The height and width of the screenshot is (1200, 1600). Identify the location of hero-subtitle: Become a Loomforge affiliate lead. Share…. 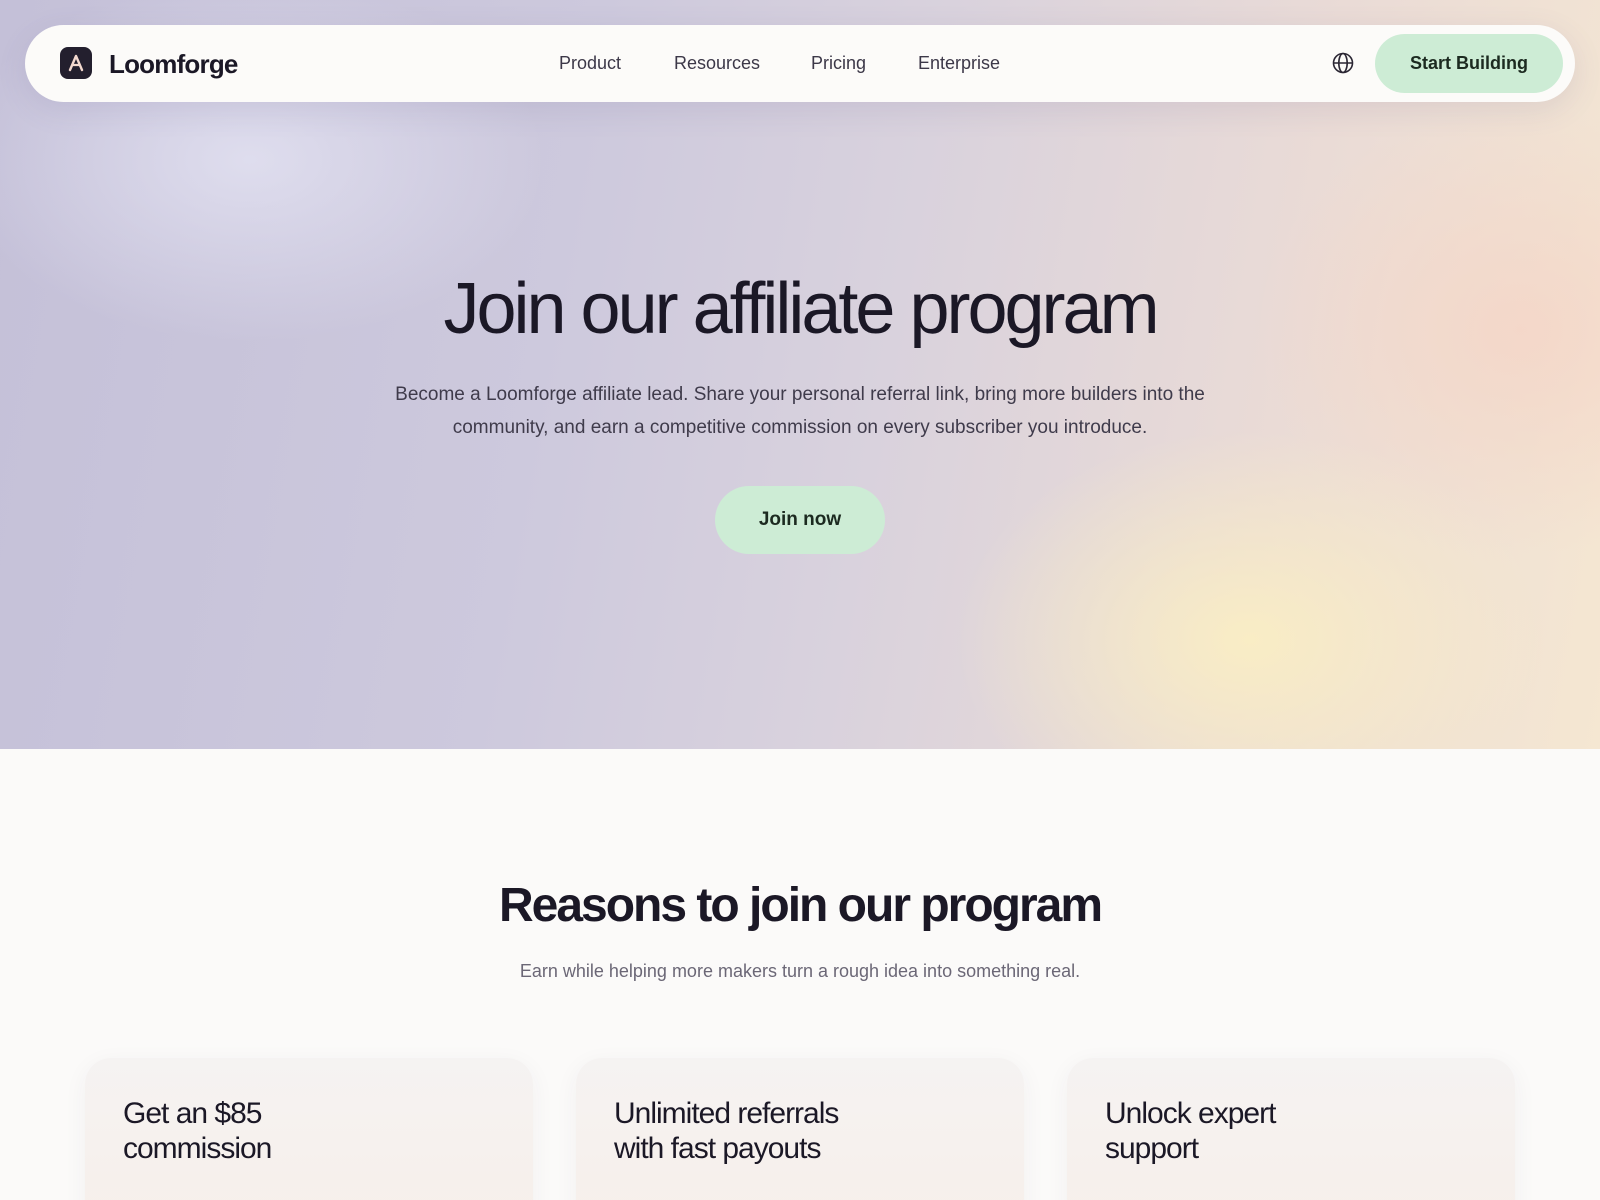
(800, 411).